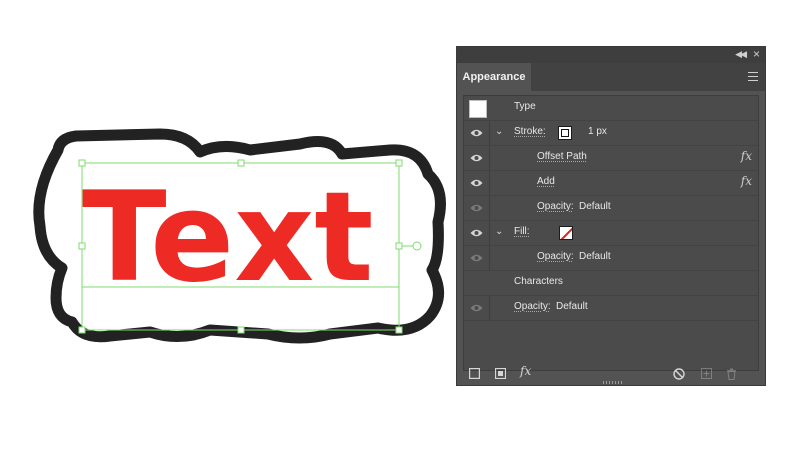  What do you see at coordinates (753, 76) in the screenshot?
I see `panel-menu-icon` at bounding box center [753, 76].